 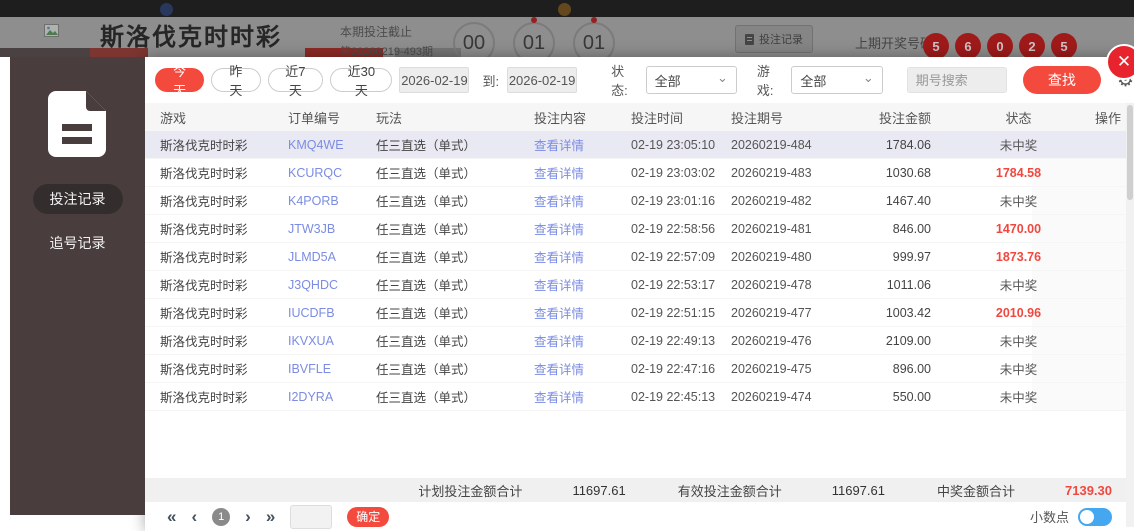 What do you see at coordinates (1018, 172) in the screenshot?
I see `status-value: 1784.58` at bounding box center [1018, 172].